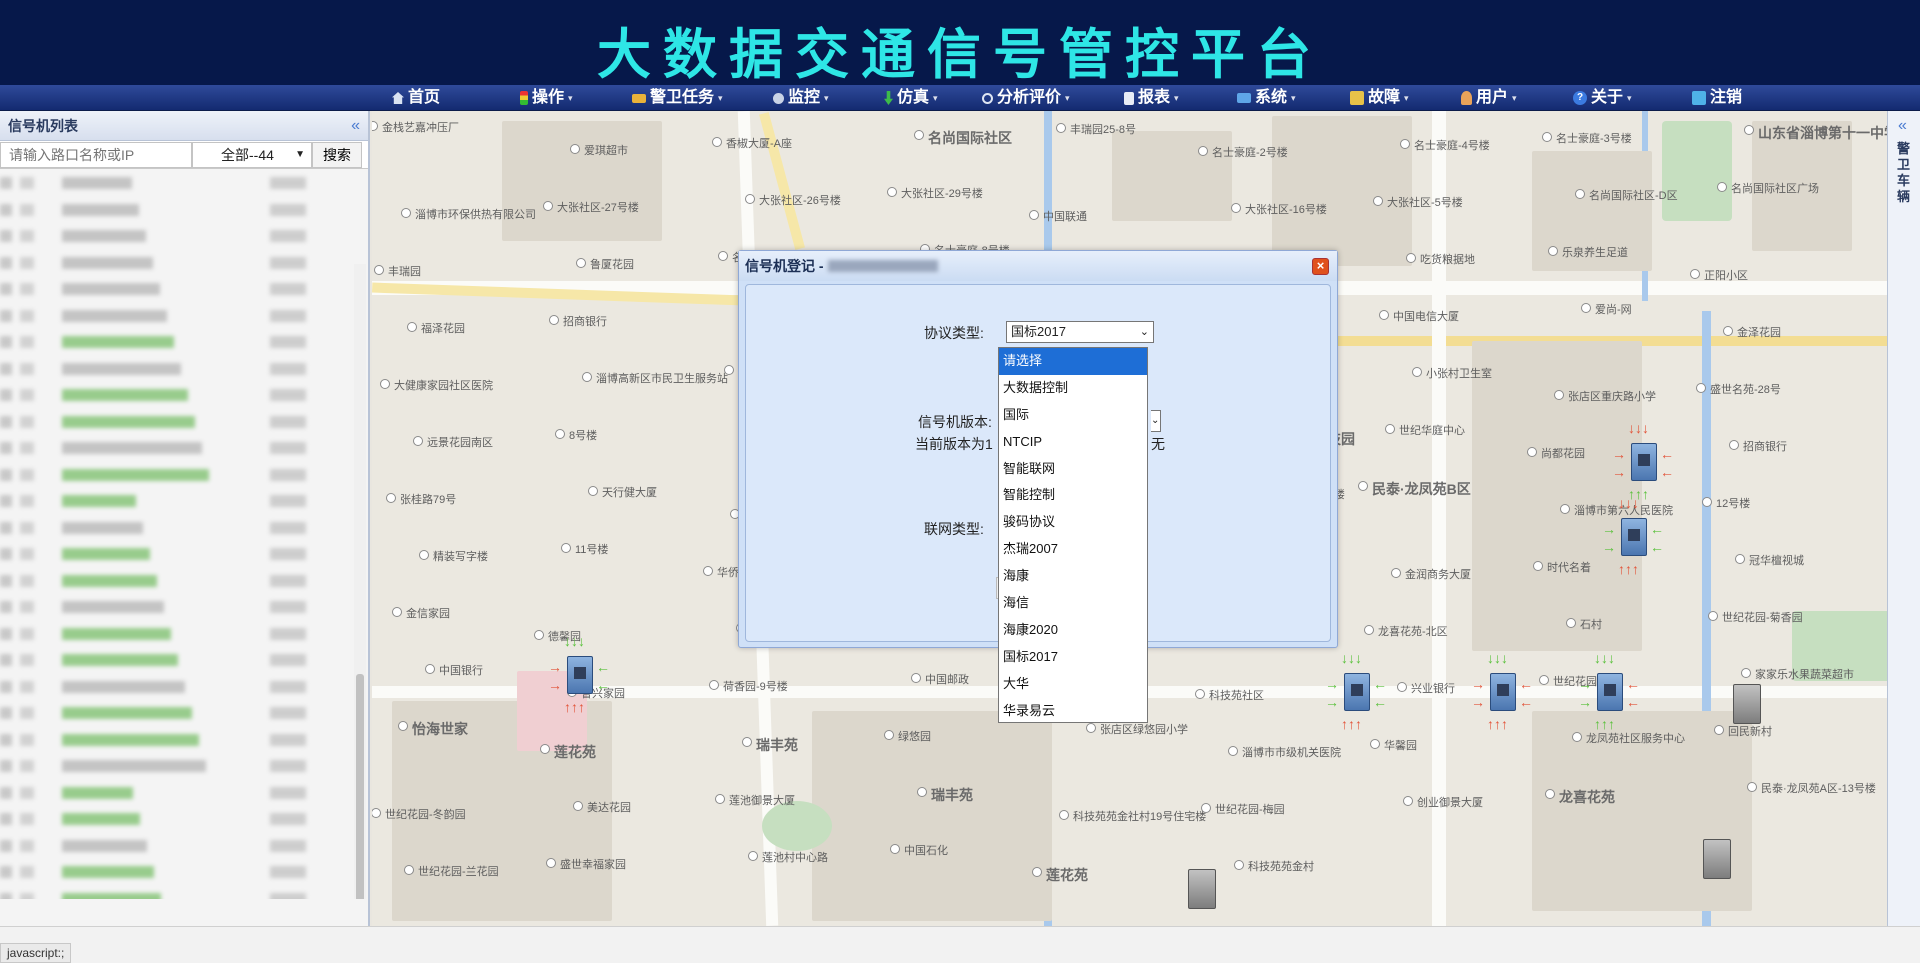 Image resolution: width=1920 pixels, height=963 pixels. What do you see at coordinates (1073, 657) in the screenshot?
I see `protocol-option: 国标2017` at bounding box center [1073, 657].